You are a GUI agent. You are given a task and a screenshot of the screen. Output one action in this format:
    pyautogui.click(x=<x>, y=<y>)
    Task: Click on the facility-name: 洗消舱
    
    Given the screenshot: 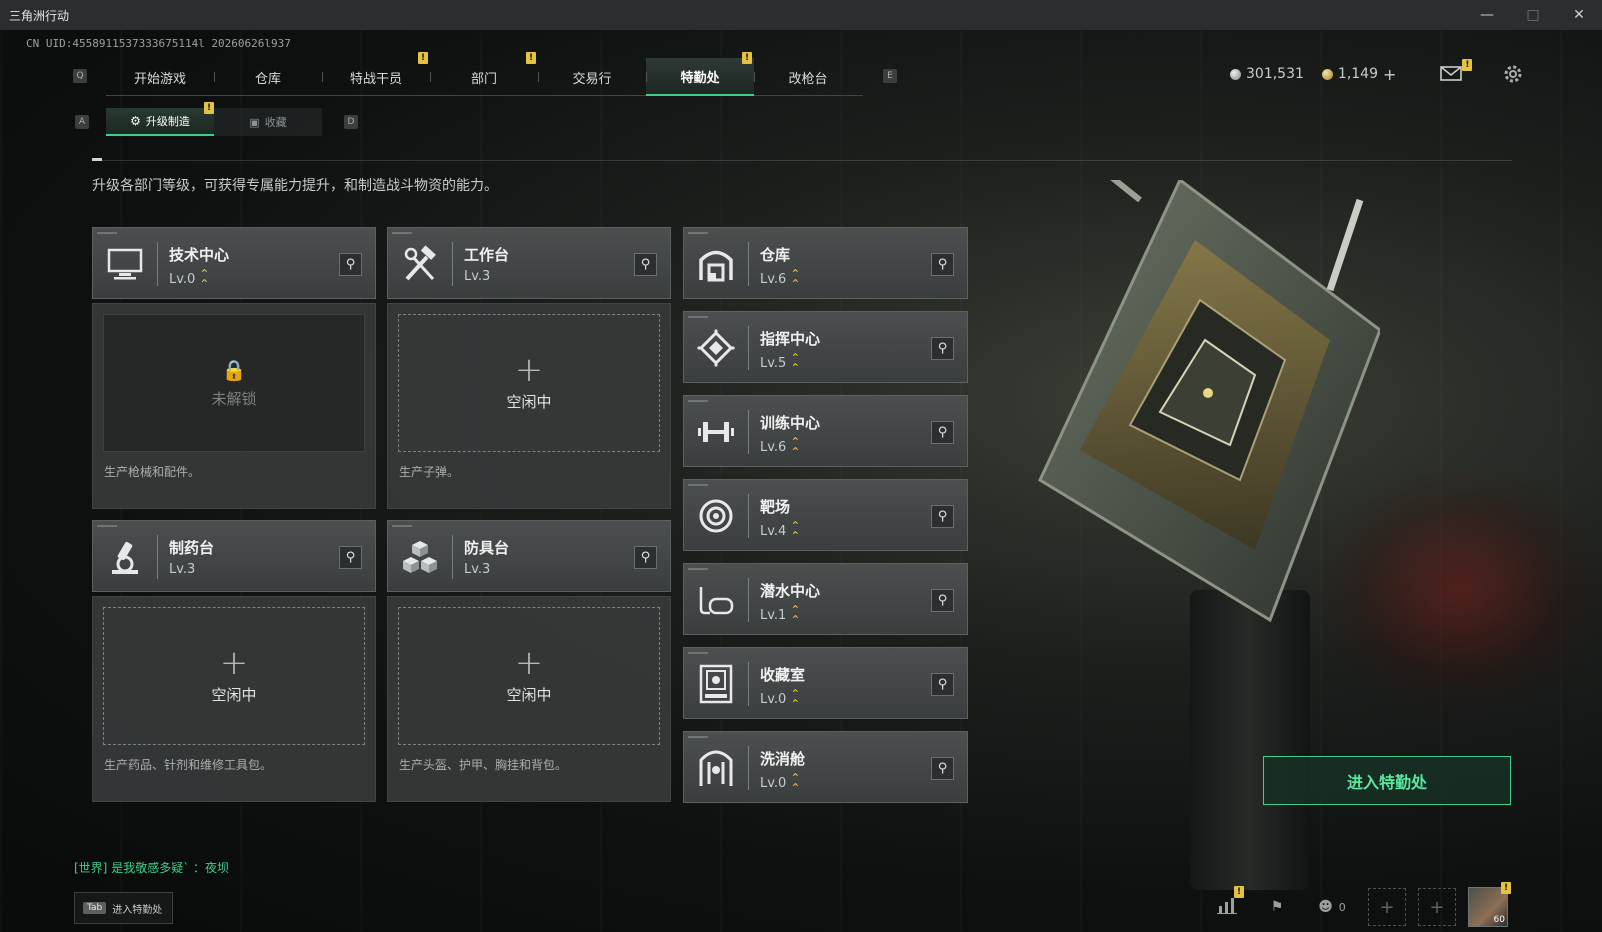 What is the action you would take?
    pyautogui.click(x=783, y=759)
    